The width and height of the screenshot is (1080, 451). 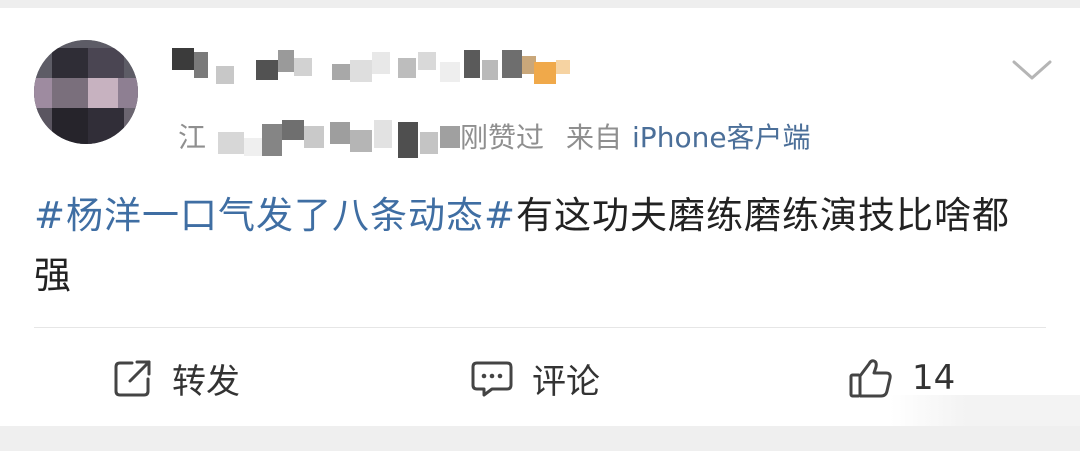 What do you see at coordinates (275, 215) in the screenshot?
I see `topic-hashtag-link: #杨洋一口气发了八条动态#` at bounding box center [275, 215].